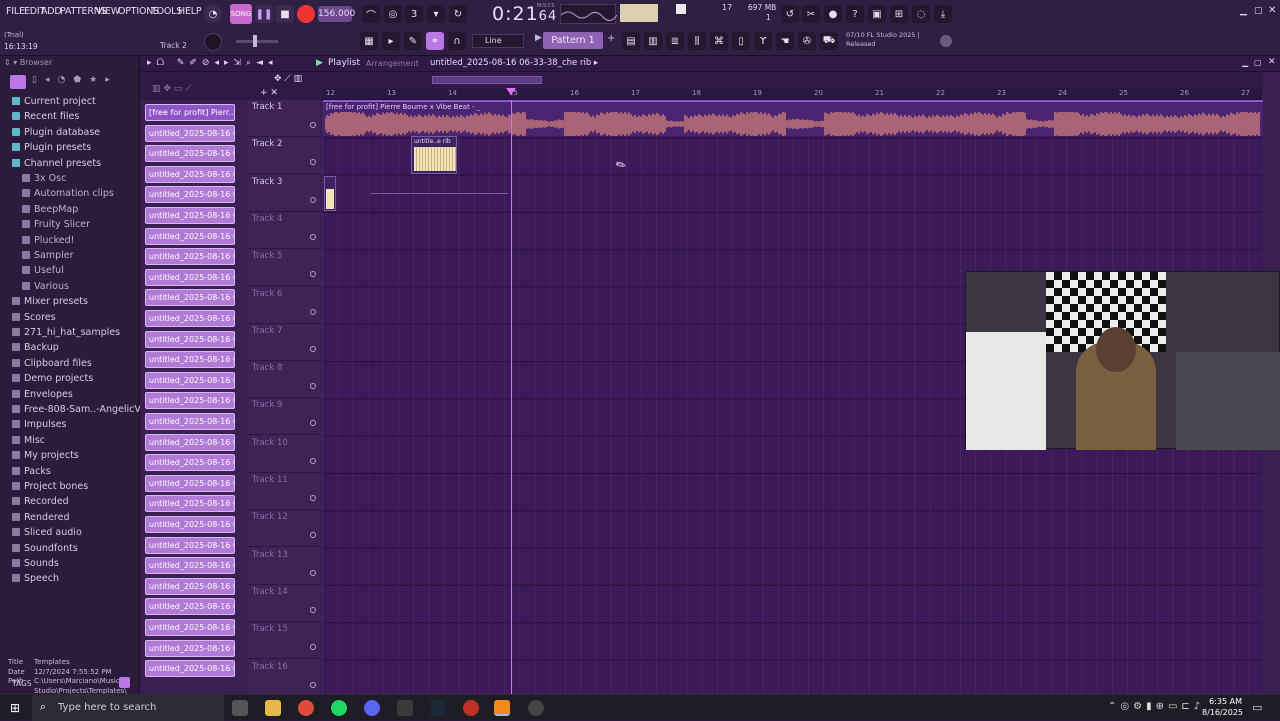 The height and width of the screenshot is (721, 1280). I want to click on add-track-icon: + ✕, so click(269, 93).